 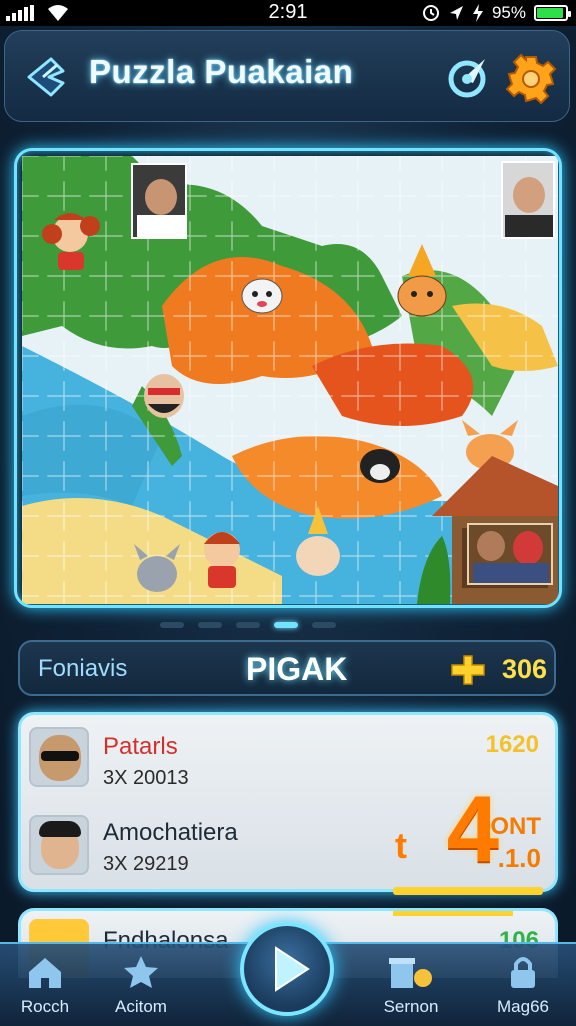 What do you see at coordinates (528, 200) in the screenshot?
I see `player-photo-top-right` at bounding box center [528, 200].